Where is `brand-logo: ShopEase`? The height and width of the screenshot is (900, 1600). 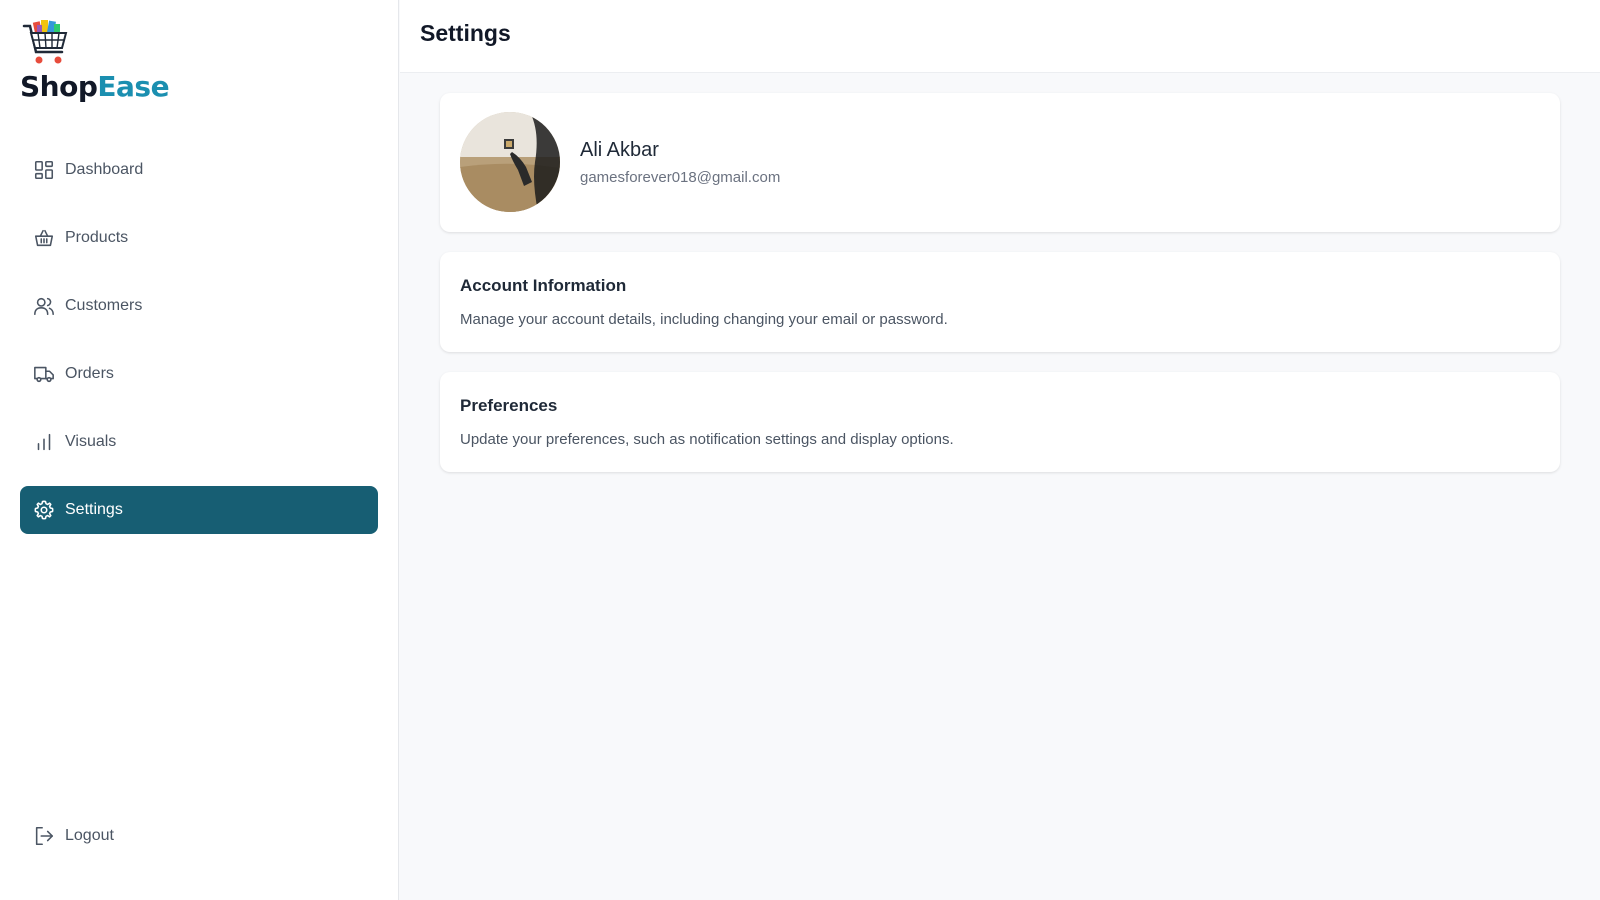 brand-logo: ShopEase is located at coordinates (100, 63).